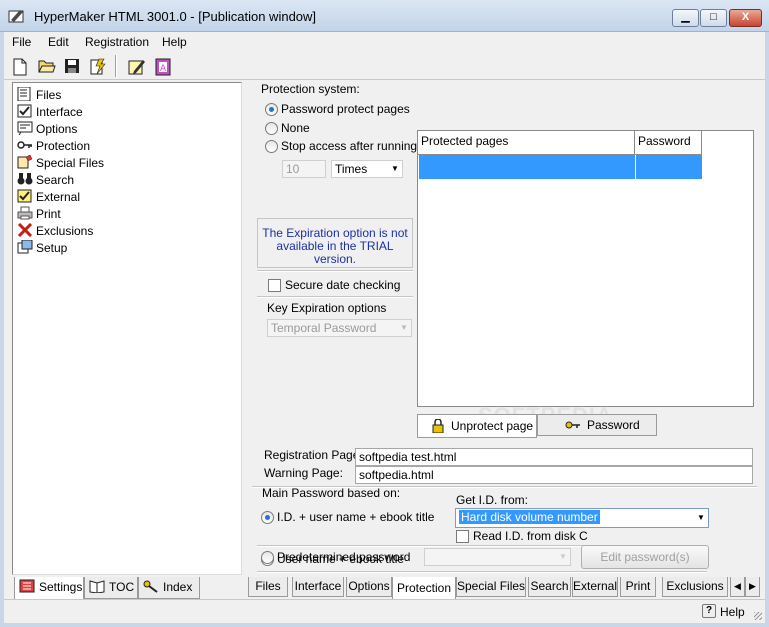  What do you see at coordinates (477, 426) in the screenshot?
I see `unprotect-page-button: Unprotect page` at bounding box center [477, 426].